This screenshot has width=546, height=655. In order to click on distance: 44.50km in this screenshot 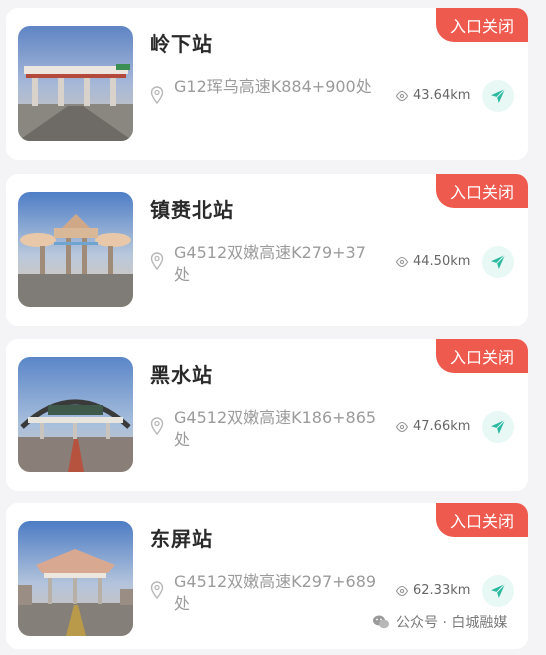, I will do `click(432, 261)`.